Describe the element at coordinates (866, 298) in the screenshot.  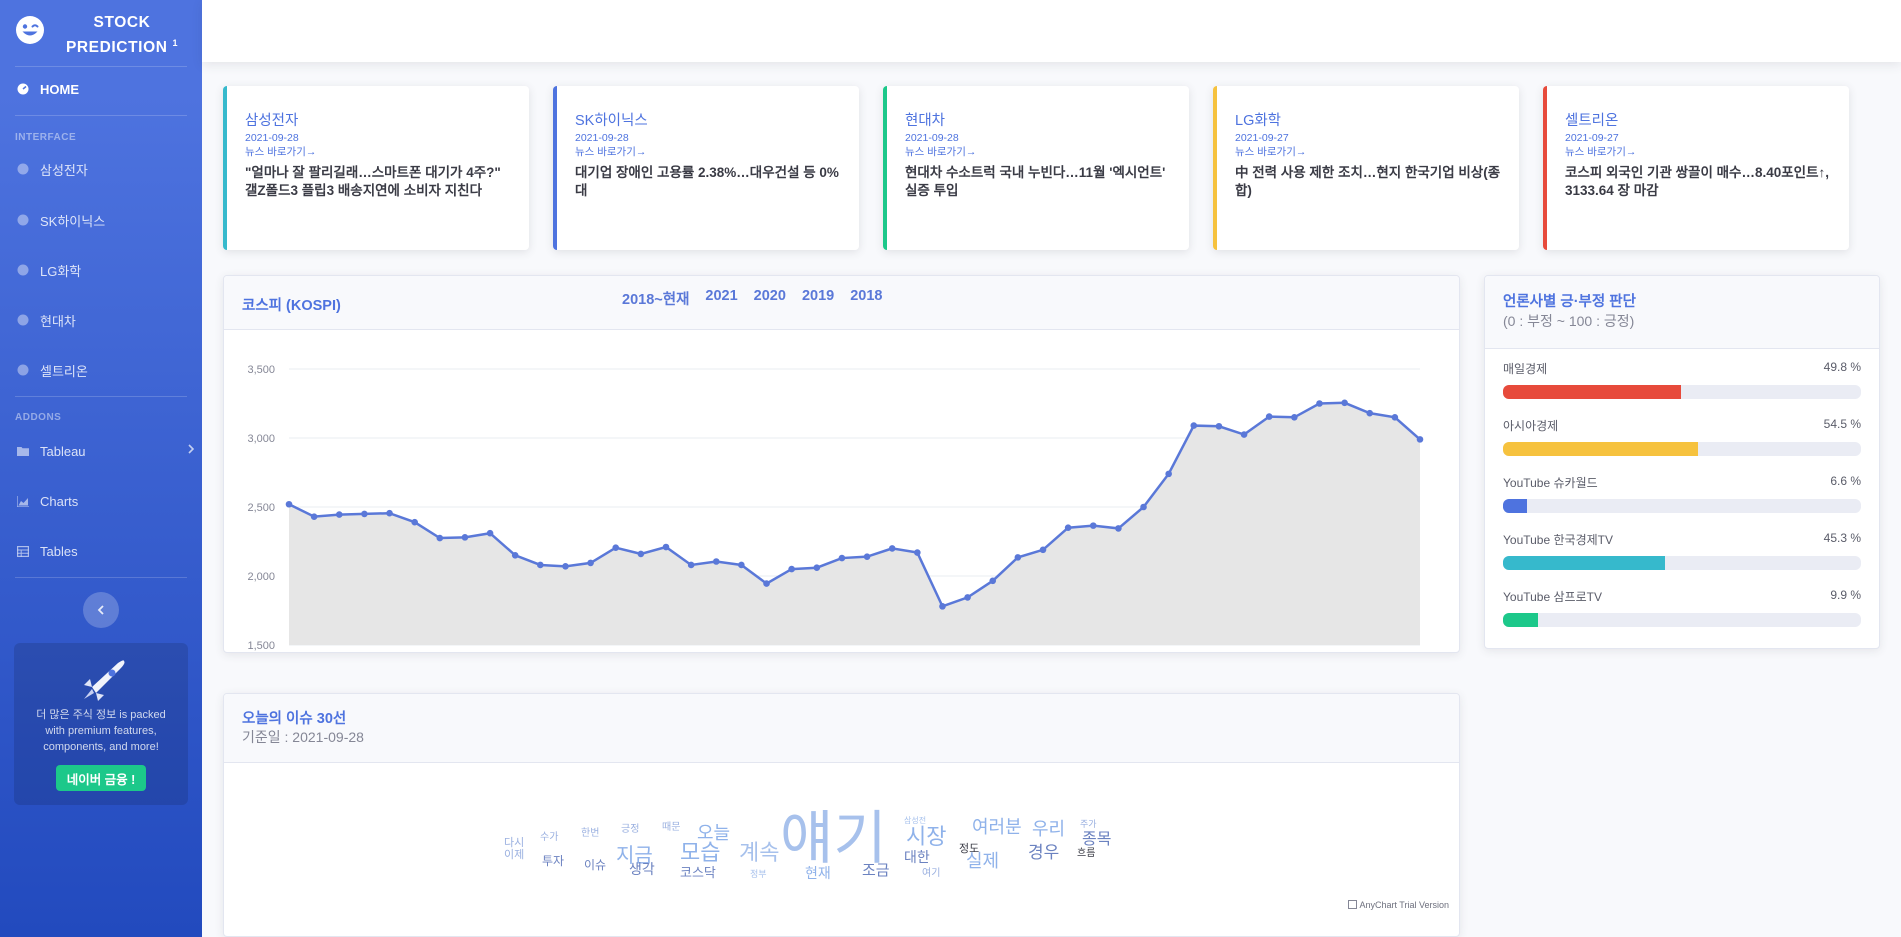
I see `range-tab-2018: 2018` at that location.